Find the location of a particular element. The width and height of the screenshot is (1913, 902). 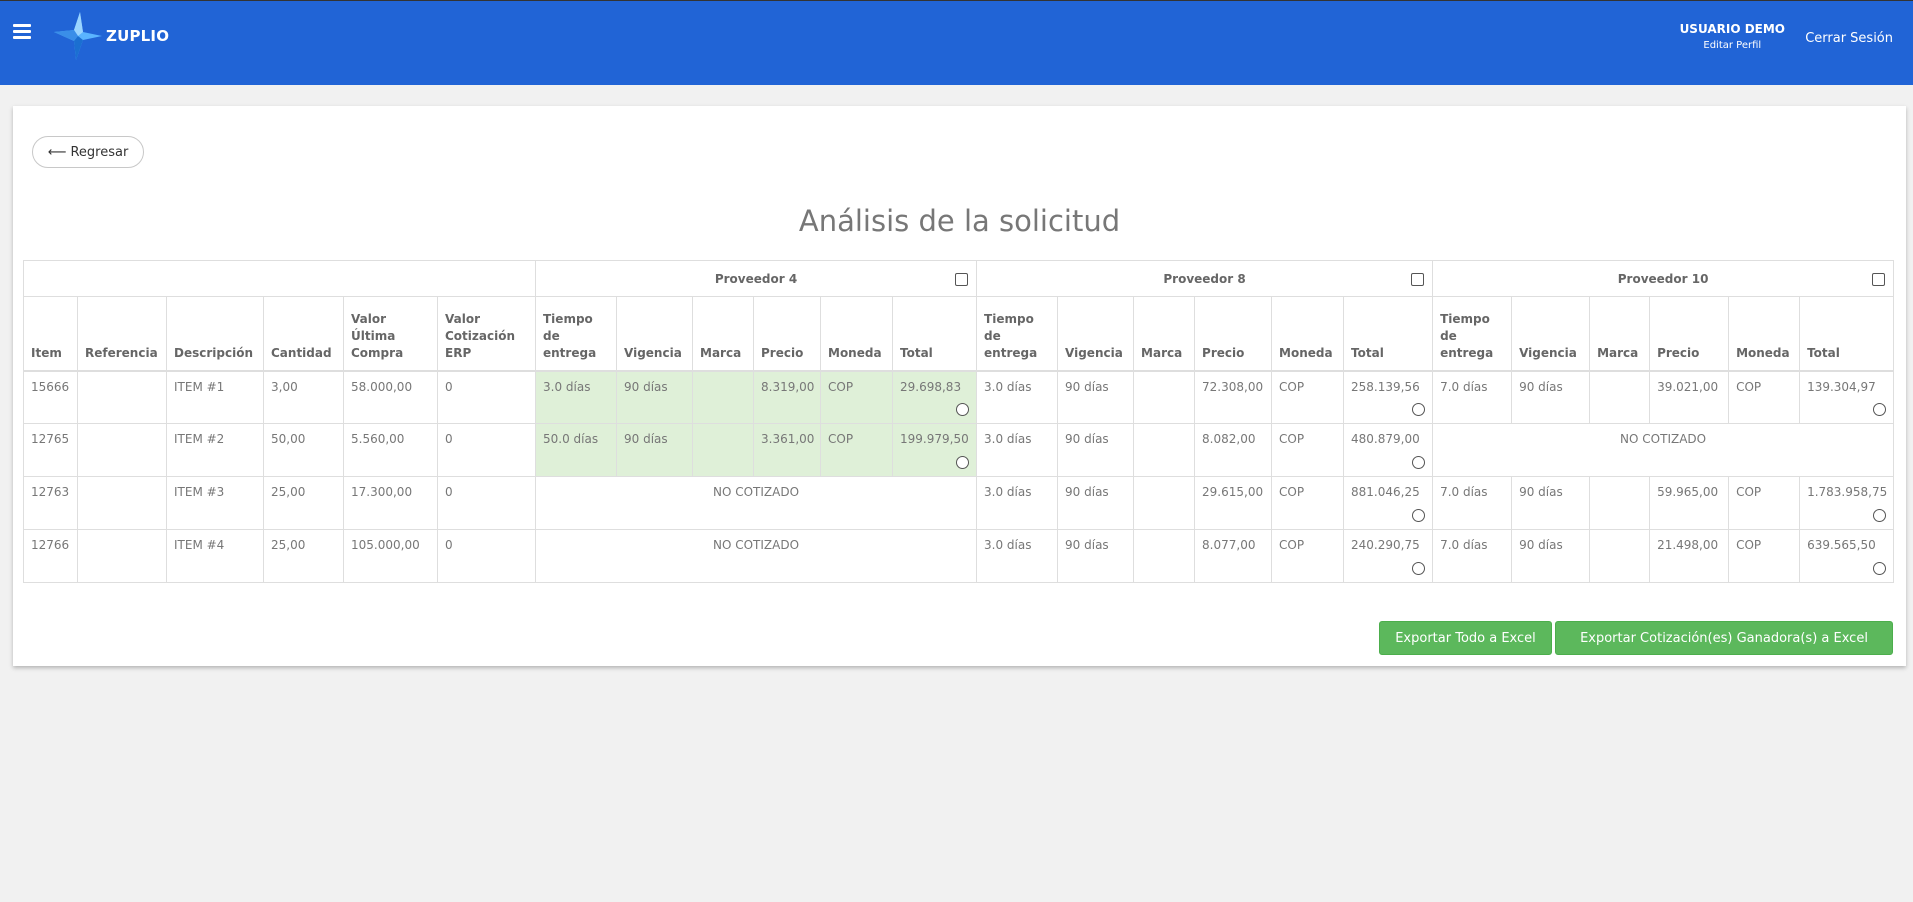

edit-profile-link: Editar Perfil is located at coordinates (1732, 45).